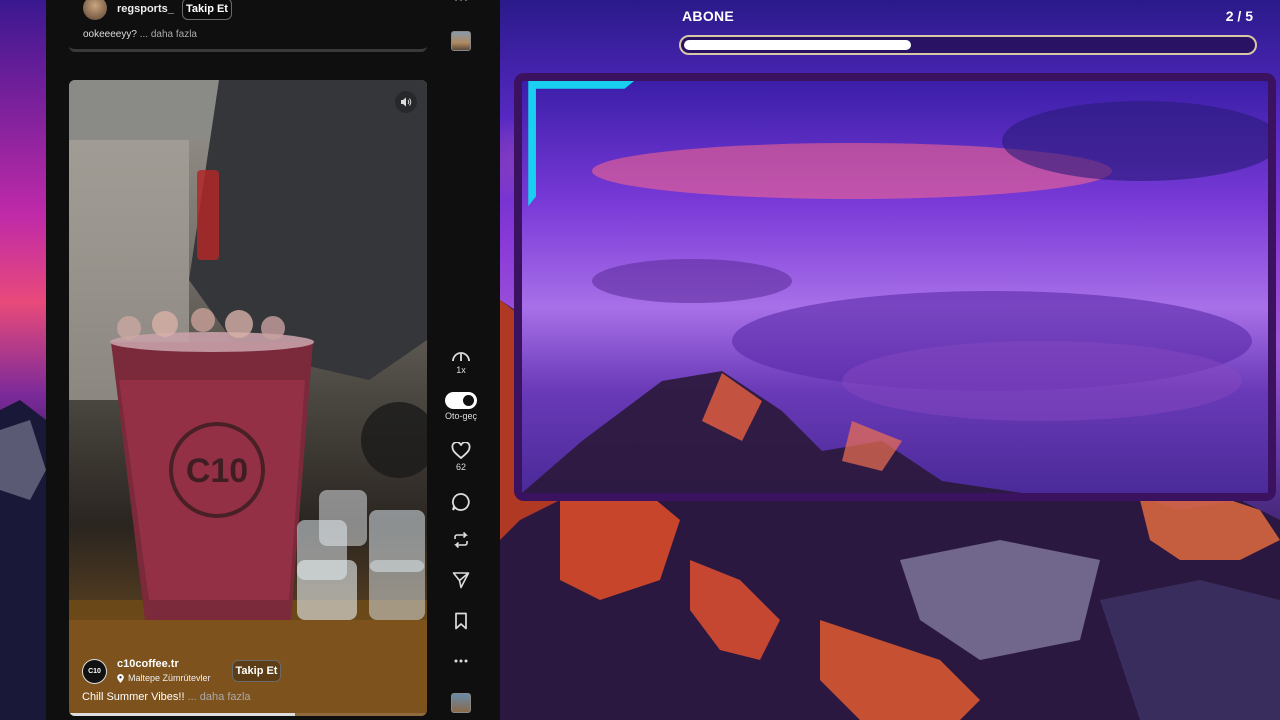  I want to click on current-post-follow-button: Takip Et, so click(256, 671).